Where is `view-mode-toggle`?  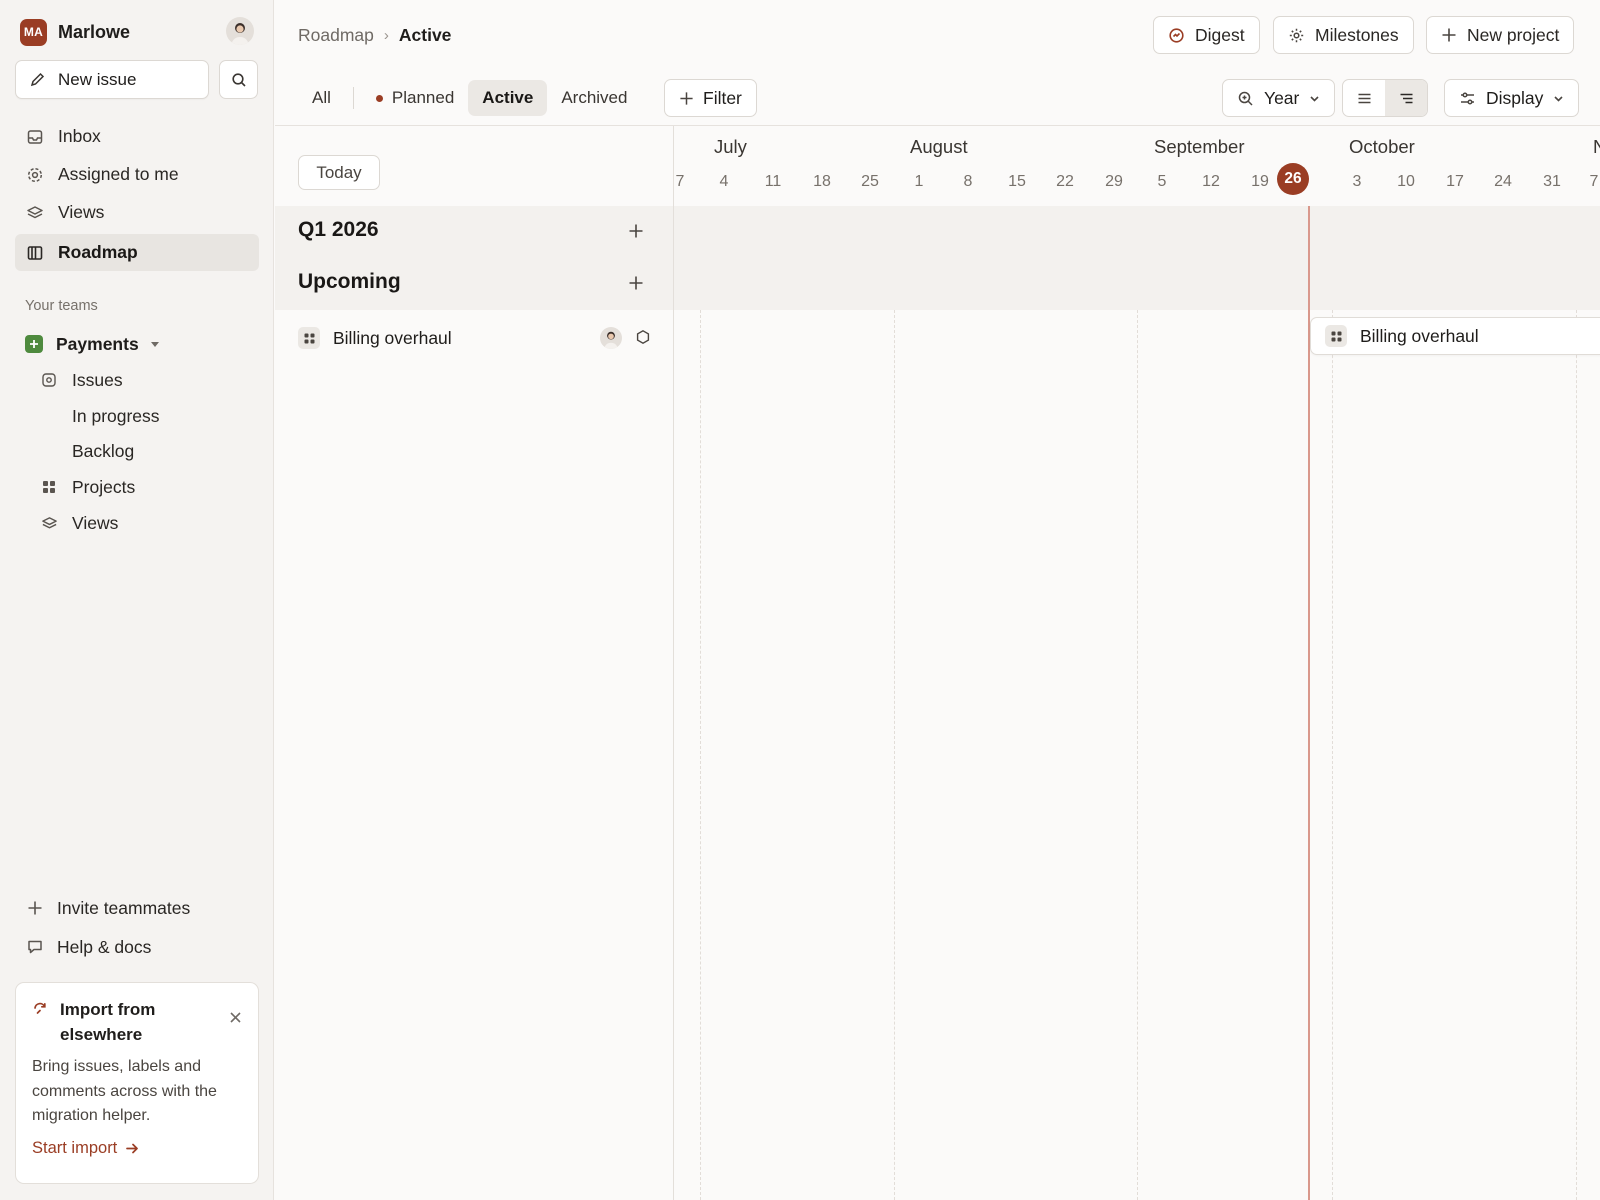
view-mode-toggle is located at coordinates (1385, 98).